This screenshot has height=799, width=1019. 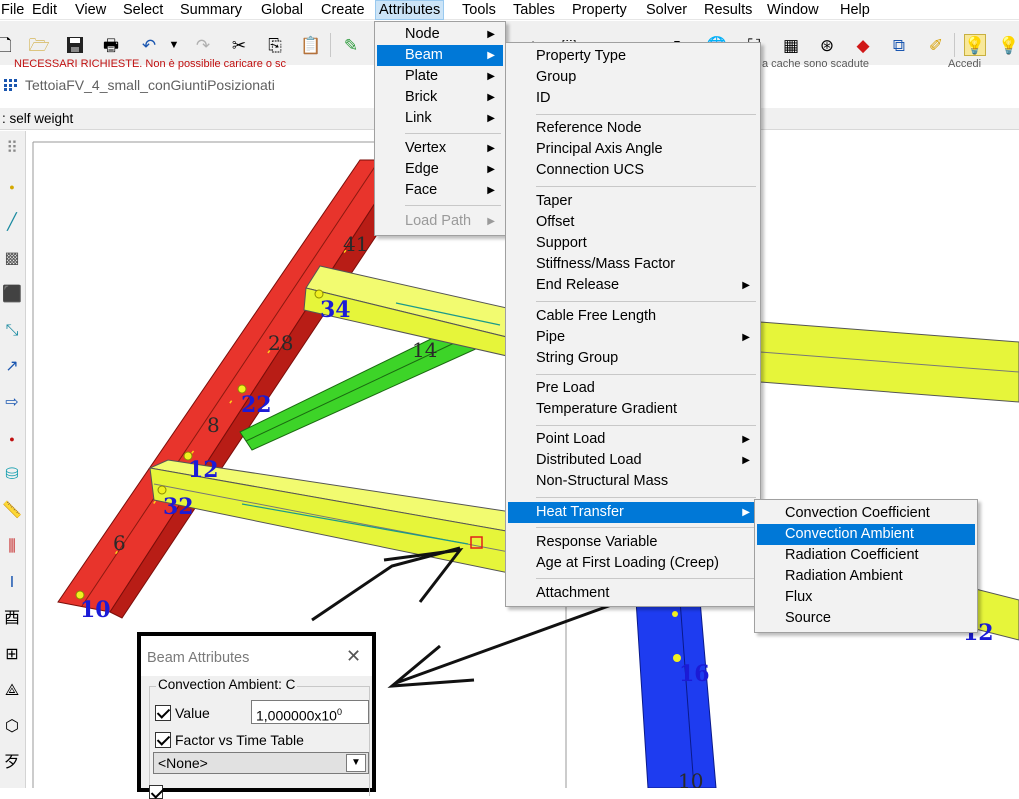 What do you see at coordinates (866, 555) in the screenshot?
I see `menu-item-radiation-coefficient: Radiation Coefficient` at bounding box center [866, 555].